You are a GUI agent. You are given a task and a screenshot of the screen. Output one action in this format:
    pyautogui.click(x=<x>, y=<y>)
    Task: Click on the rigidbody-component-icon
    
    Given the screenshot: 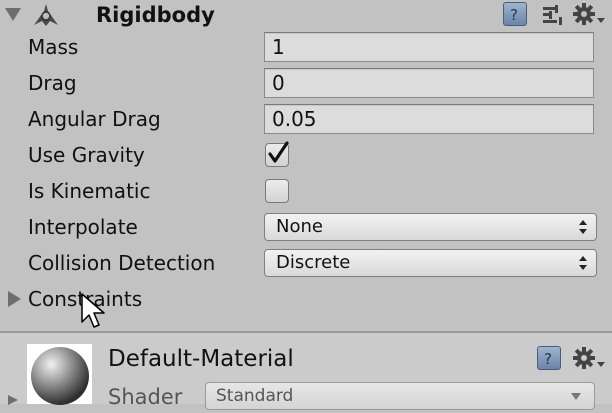 What is the action you would take?
    pyautogui.click(x=46, y=17)
    